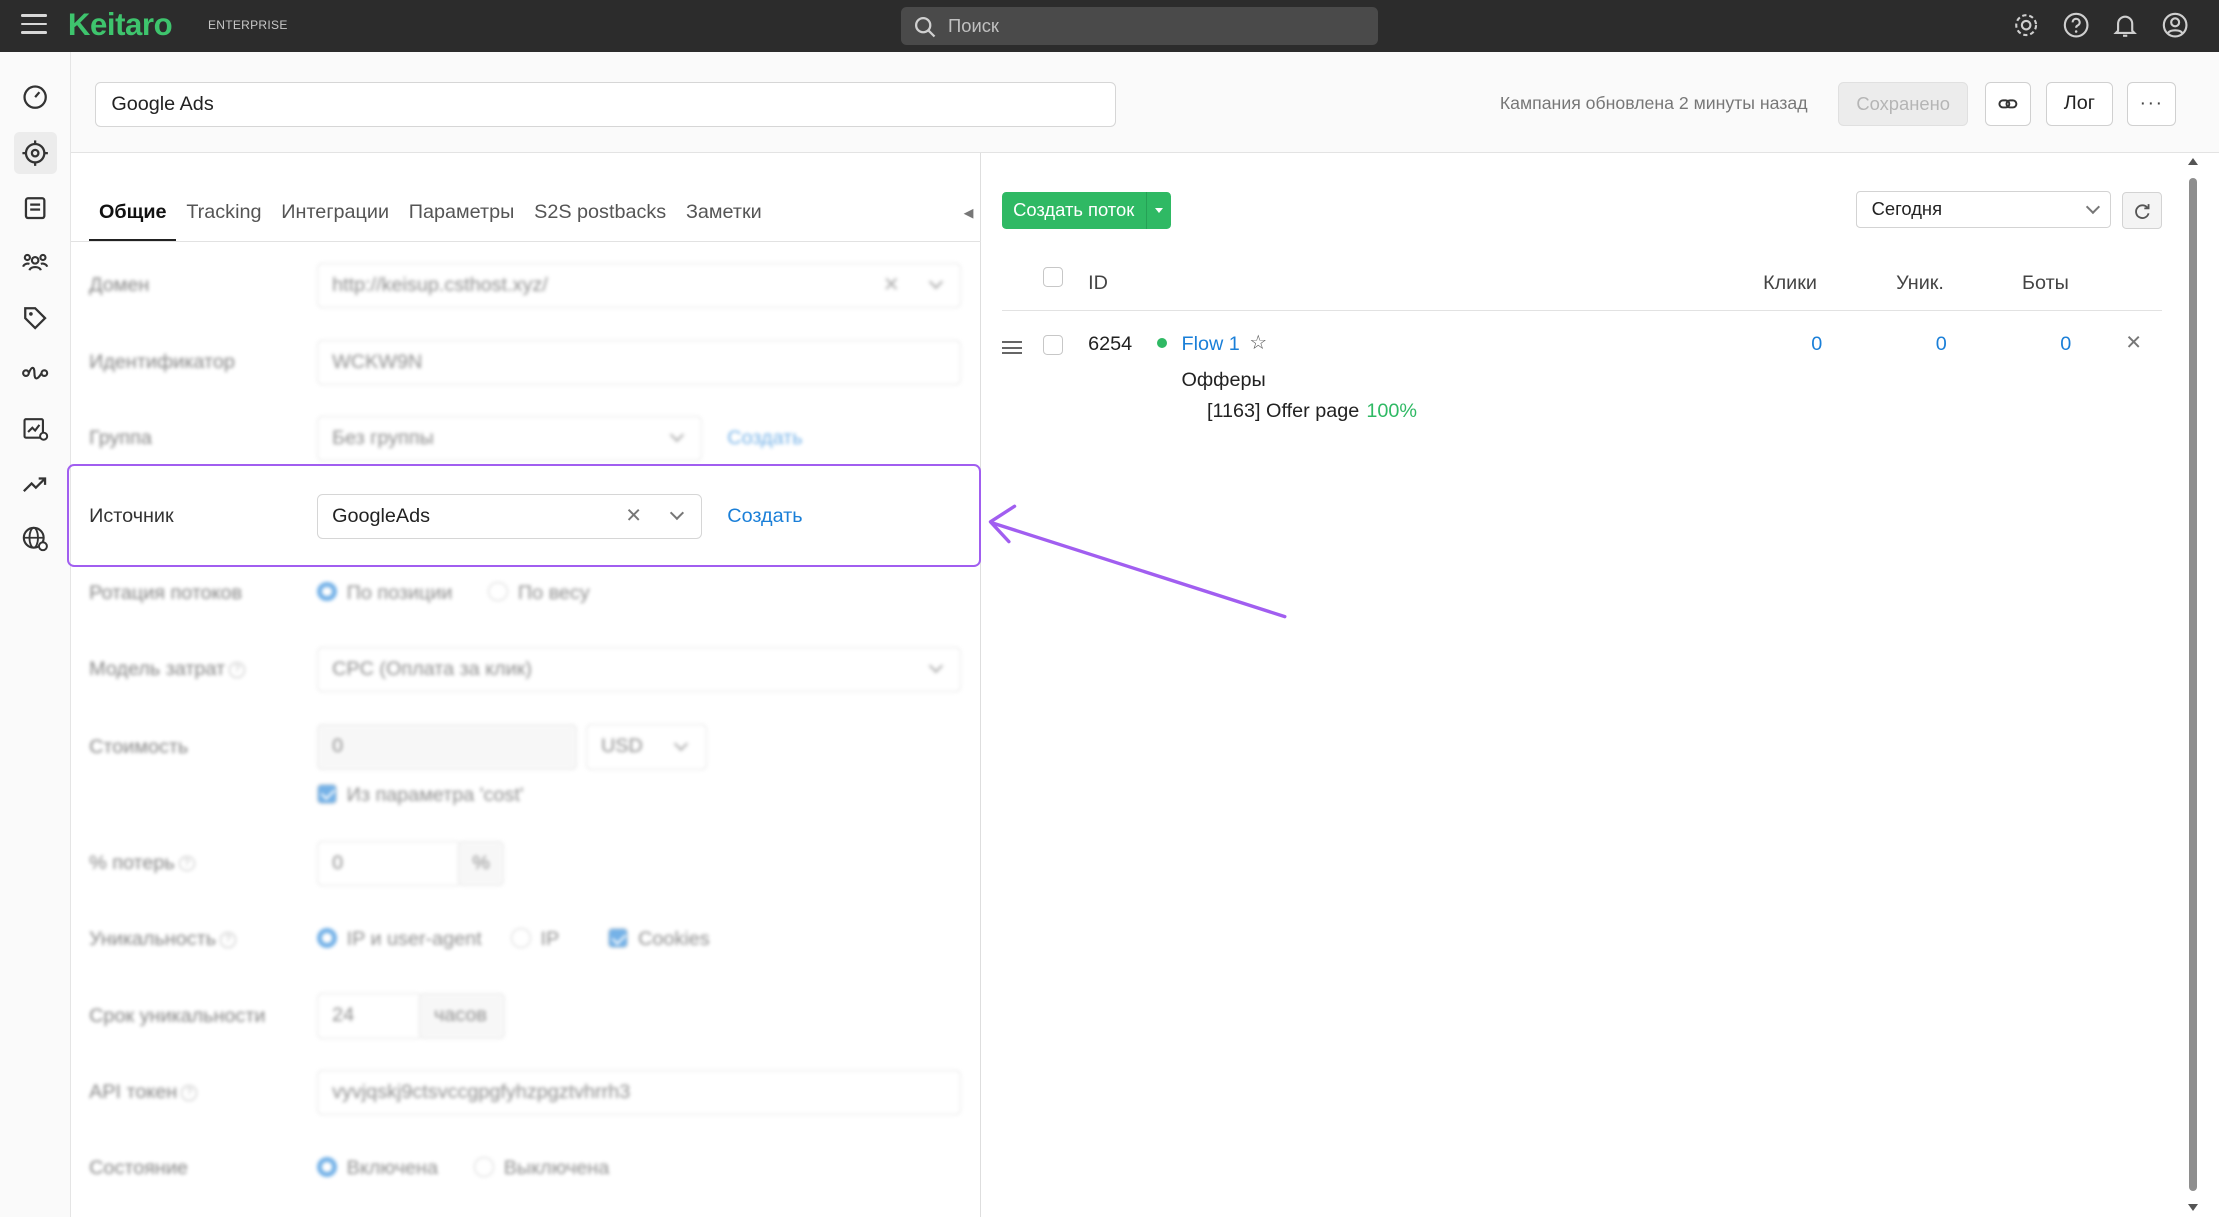 The height and width of the screenshot is (1217, 2219). Describe the element at coordinates (2133, 343) in the screenshot. I see `remove-flow-icon: ✕` at that location.